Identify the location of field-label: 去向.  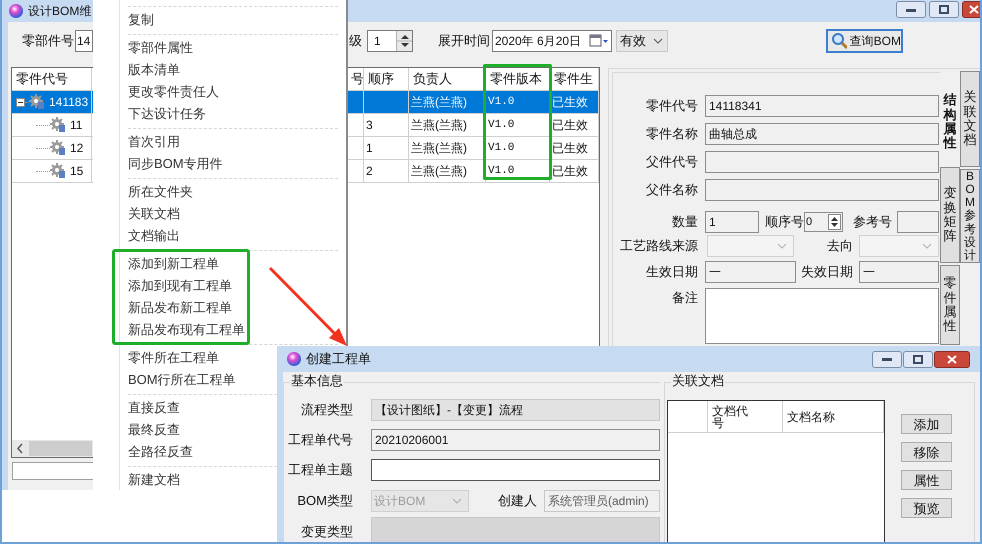
(840, 246).